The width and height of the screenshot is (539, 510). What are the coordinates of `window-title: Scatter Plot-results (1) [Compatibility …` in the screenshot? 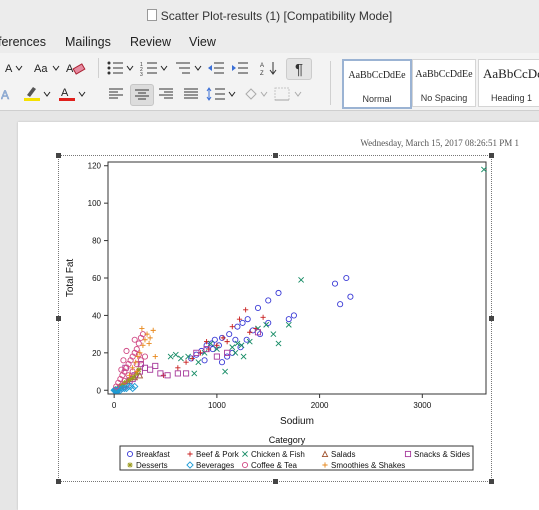 It's located at (269, 16).